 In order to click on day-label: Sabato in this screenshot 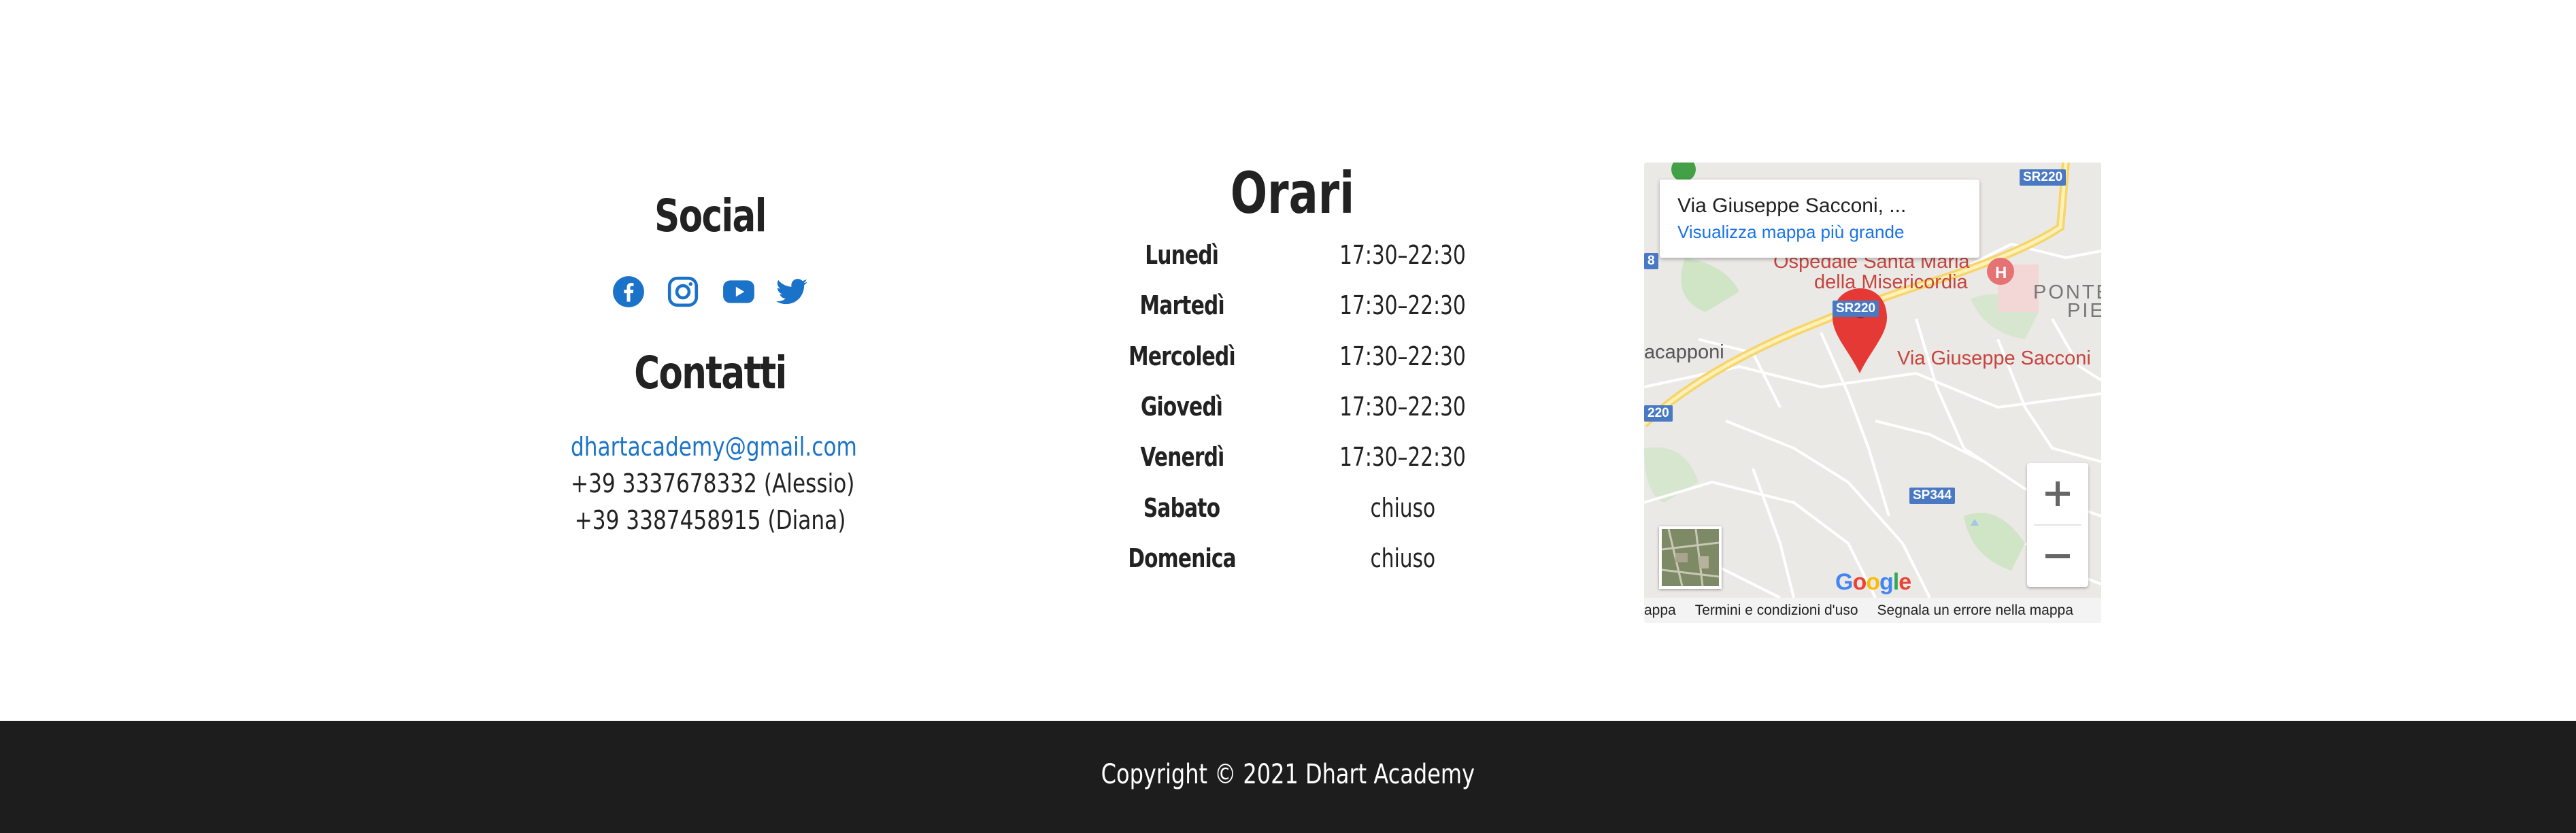, I will do `click(1181, 508)`.